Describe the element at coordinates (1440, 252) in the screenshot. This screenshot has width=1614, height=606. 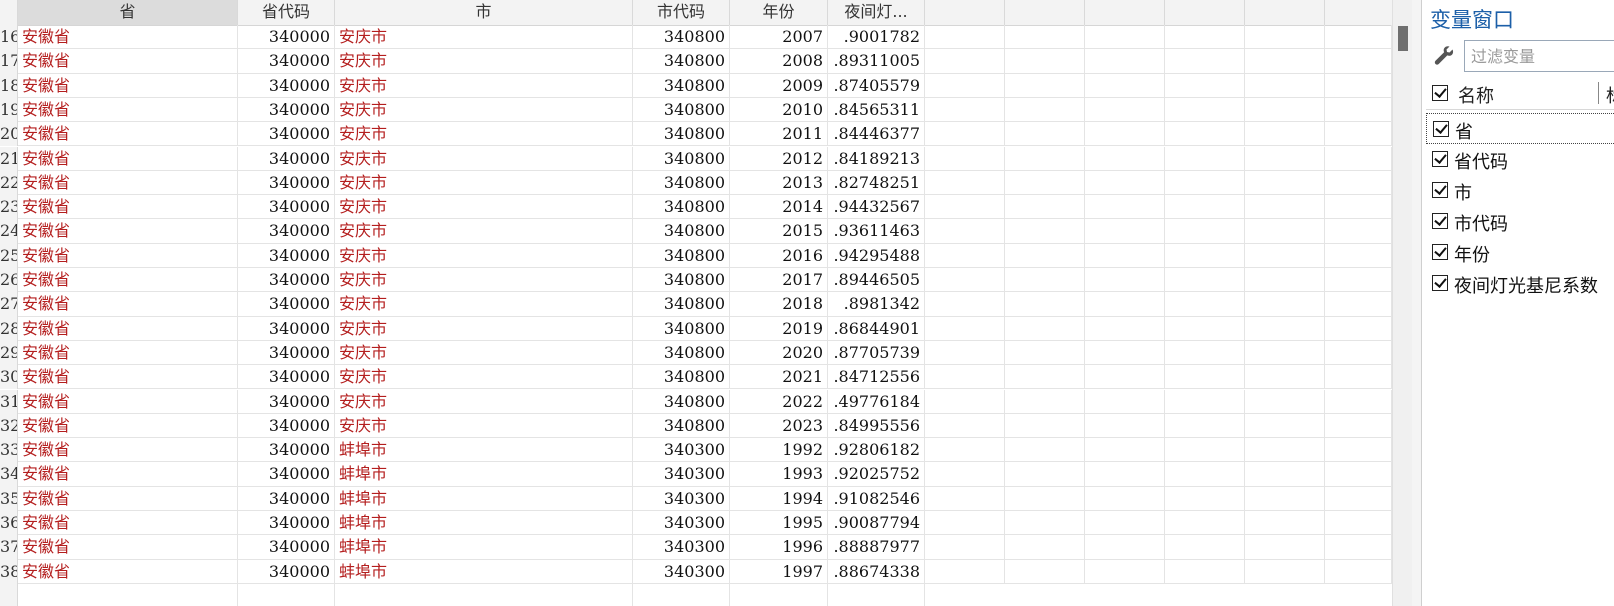
I see `variable-checkbox` at that location.